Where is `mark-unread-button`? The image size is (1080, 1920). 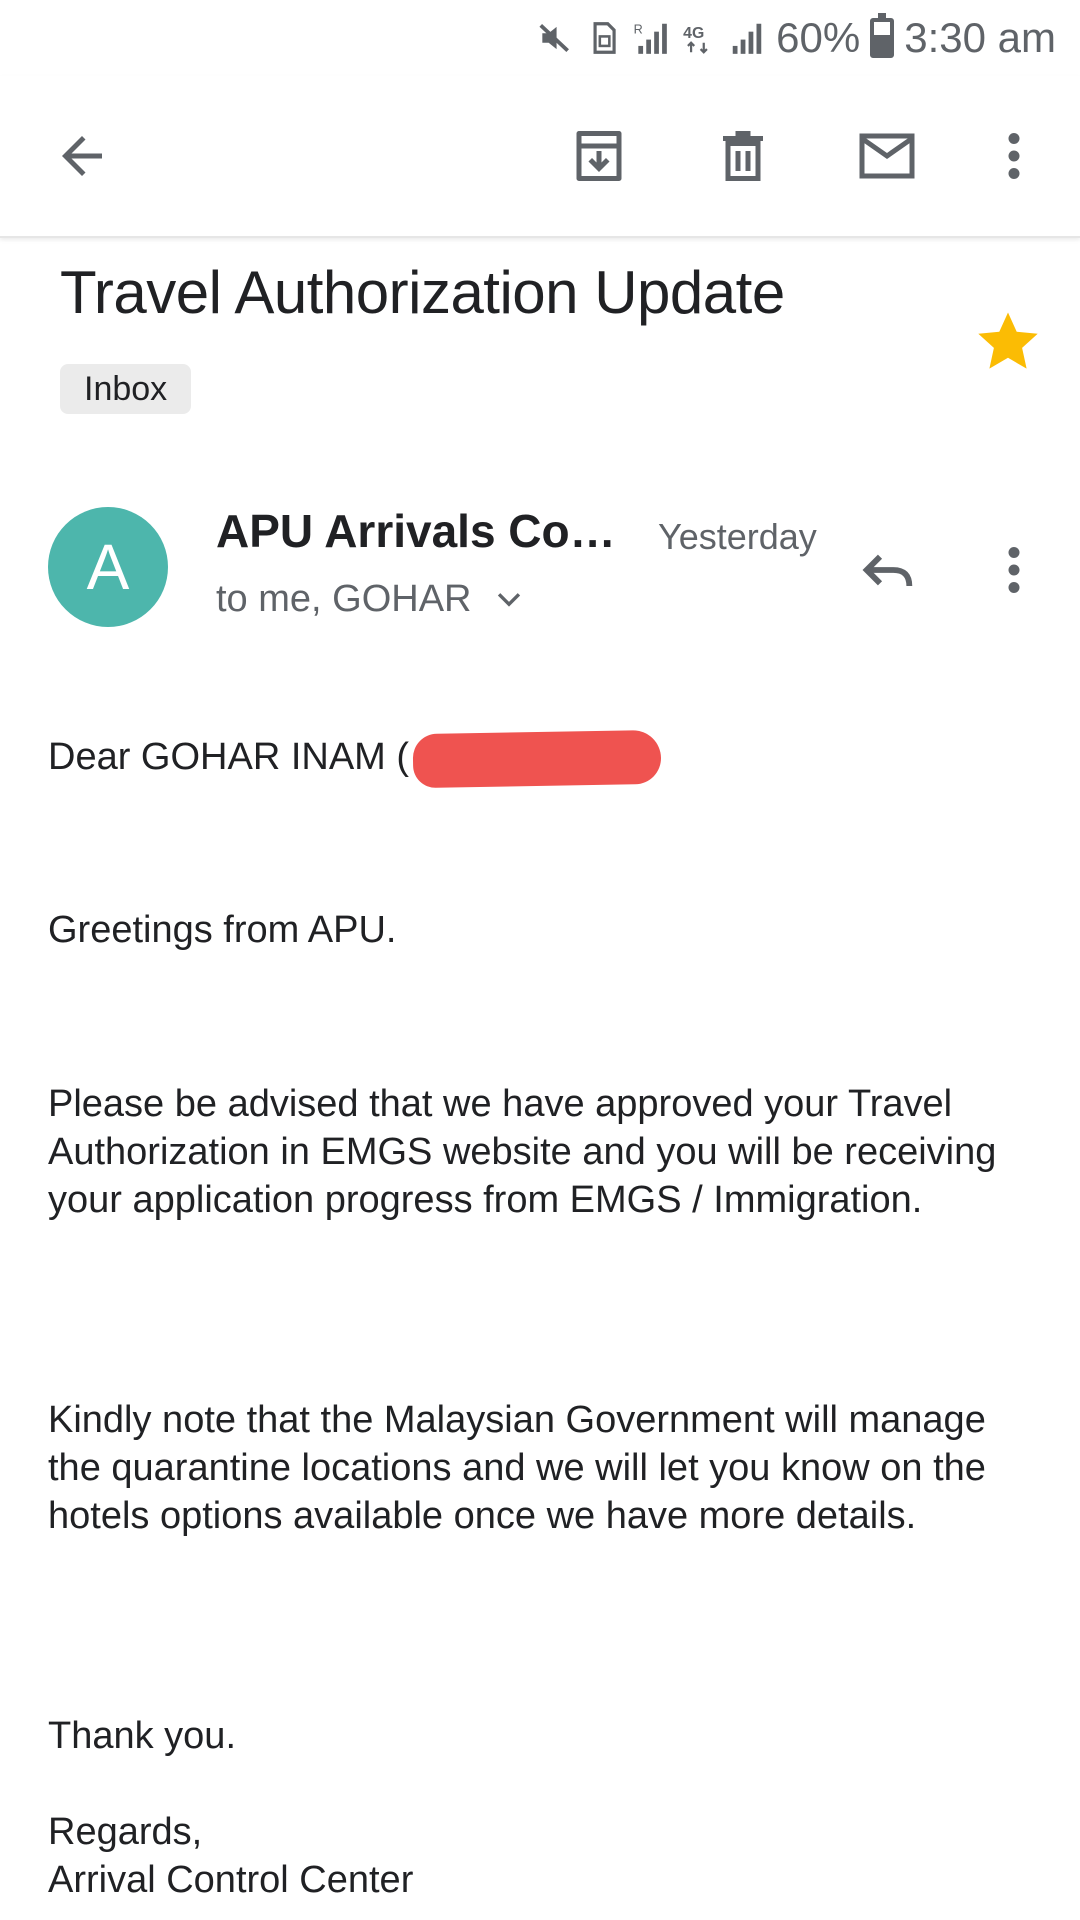
mark-unread-button is located at coordinates (887, 156).